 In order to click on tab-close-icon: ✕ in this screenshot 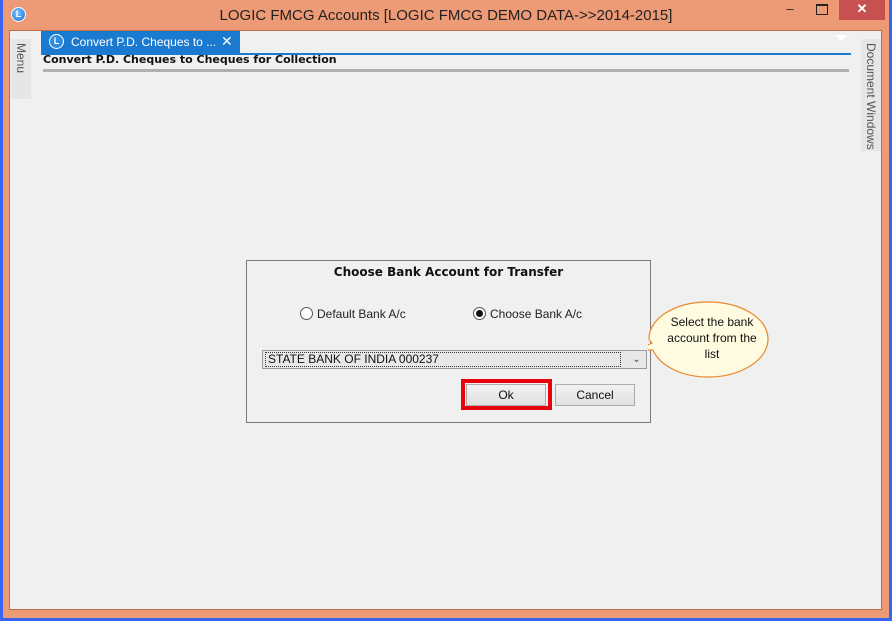, I will do `click(227, 41)`.